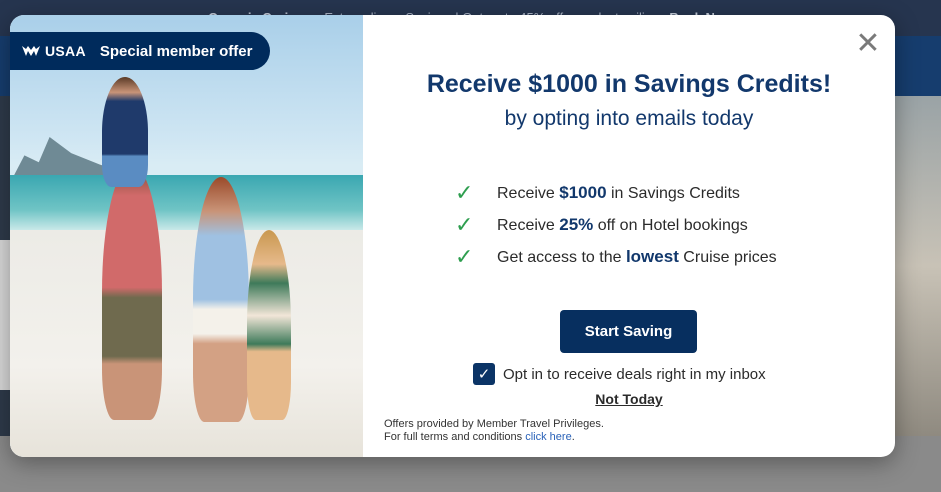 This screenshot has height=492, width=941. What do you see at coordinates (628, 331) in the screenshot?
I see `start-saving-button: Start Saving` at bounding box center [628, 331].